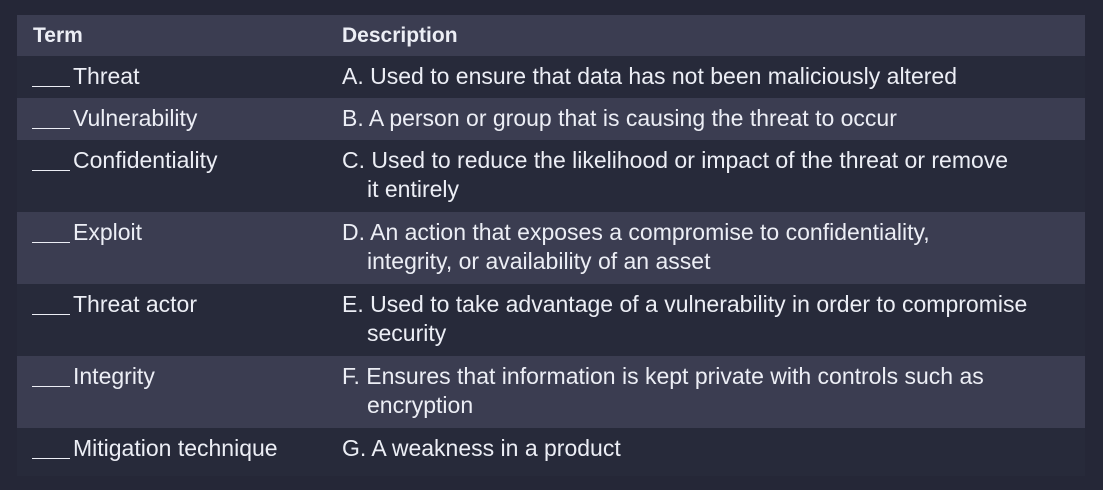  What do you see at coordinates (171, 251) in the screenshot?
I see `term-cell: Exploit` at bounding box center [171, 251].